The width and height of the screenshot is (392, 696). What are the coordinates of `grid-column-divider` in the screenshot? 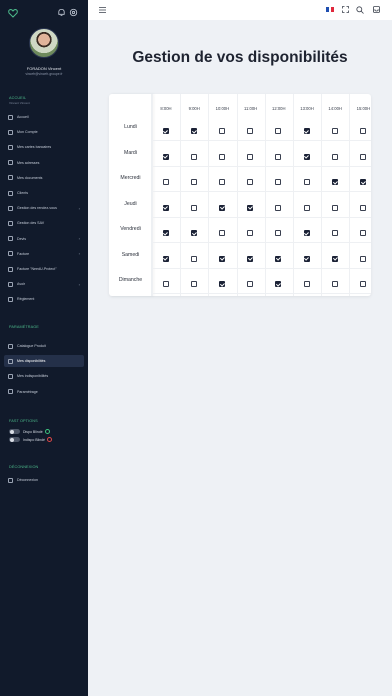 It's located at (322, 195).